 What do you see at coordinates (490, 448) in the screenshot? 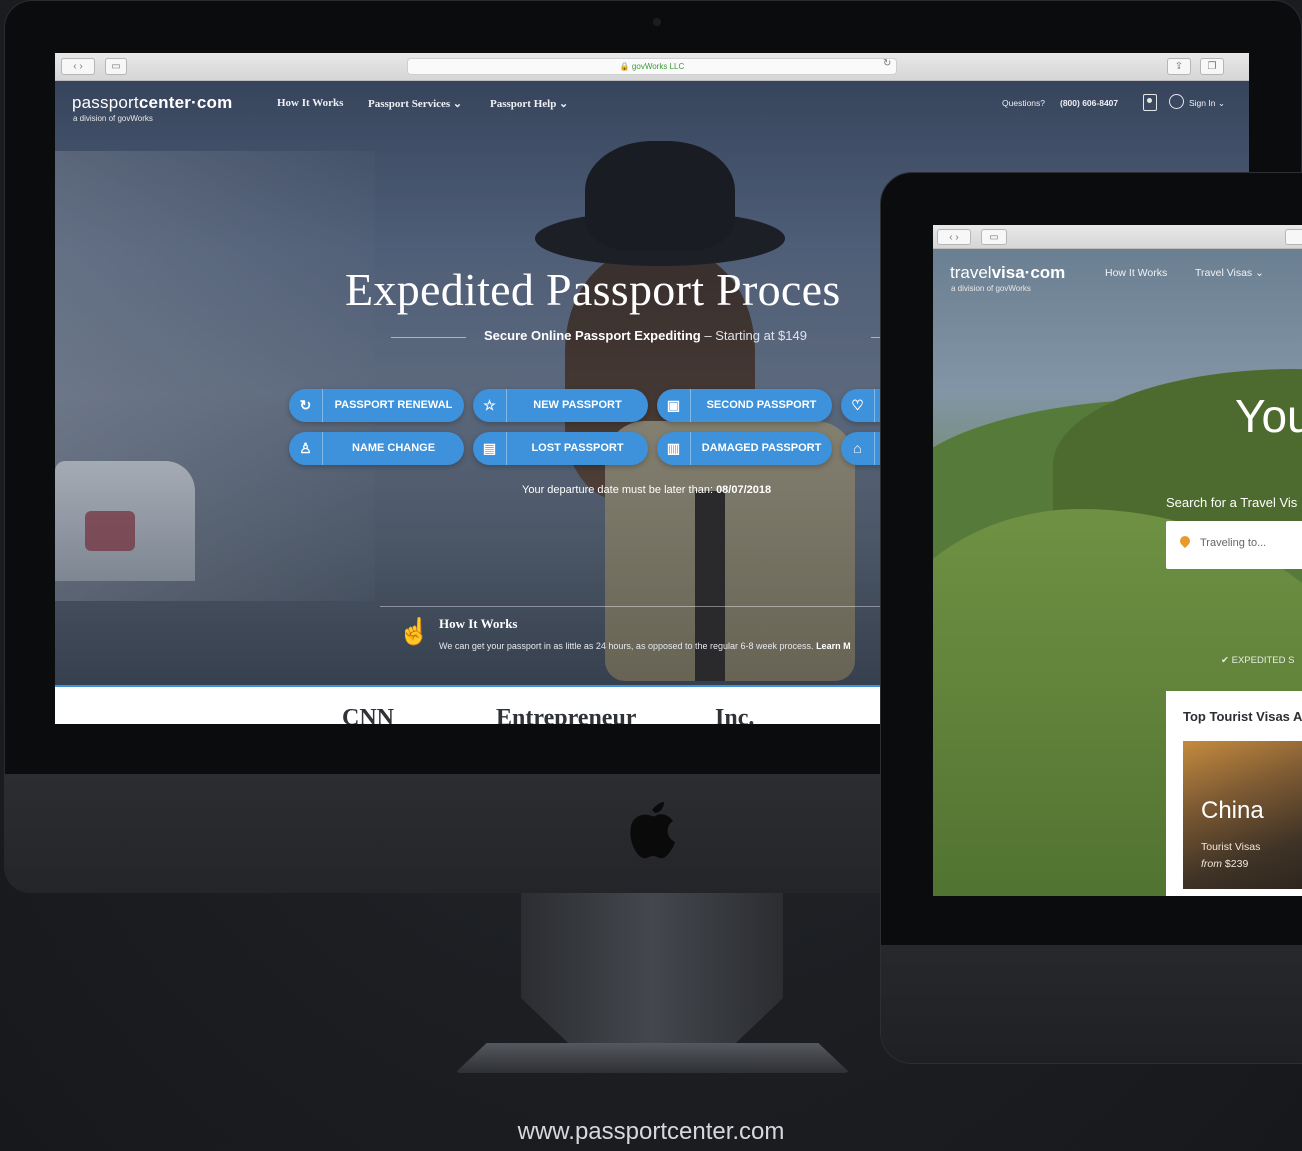
I see `lost-passport-icon: ▤` at bounding box center [490, 448].